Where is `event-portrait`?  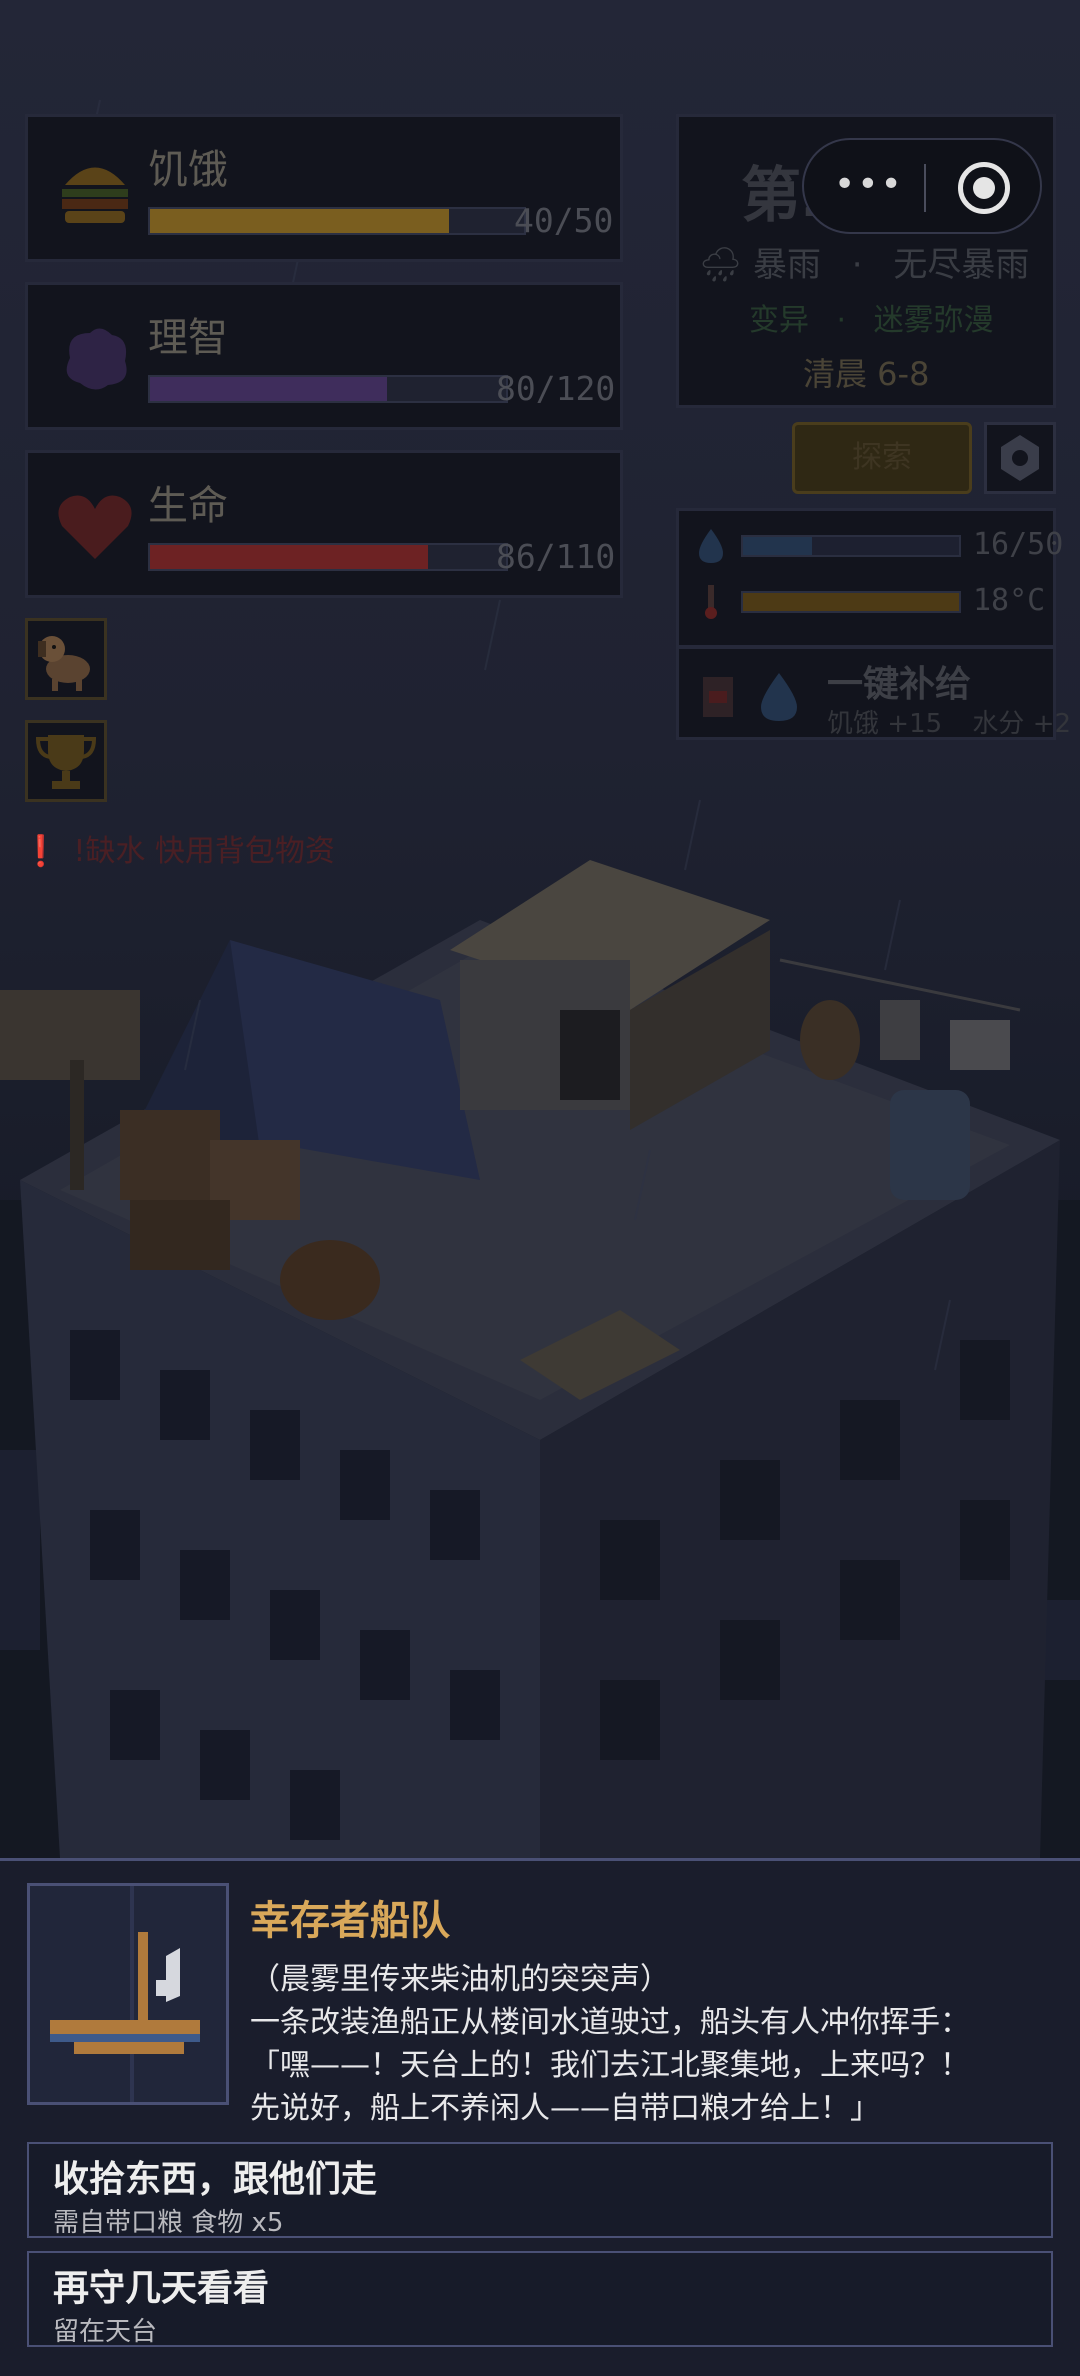 event-portrait is located at coordinates (128, 1994).